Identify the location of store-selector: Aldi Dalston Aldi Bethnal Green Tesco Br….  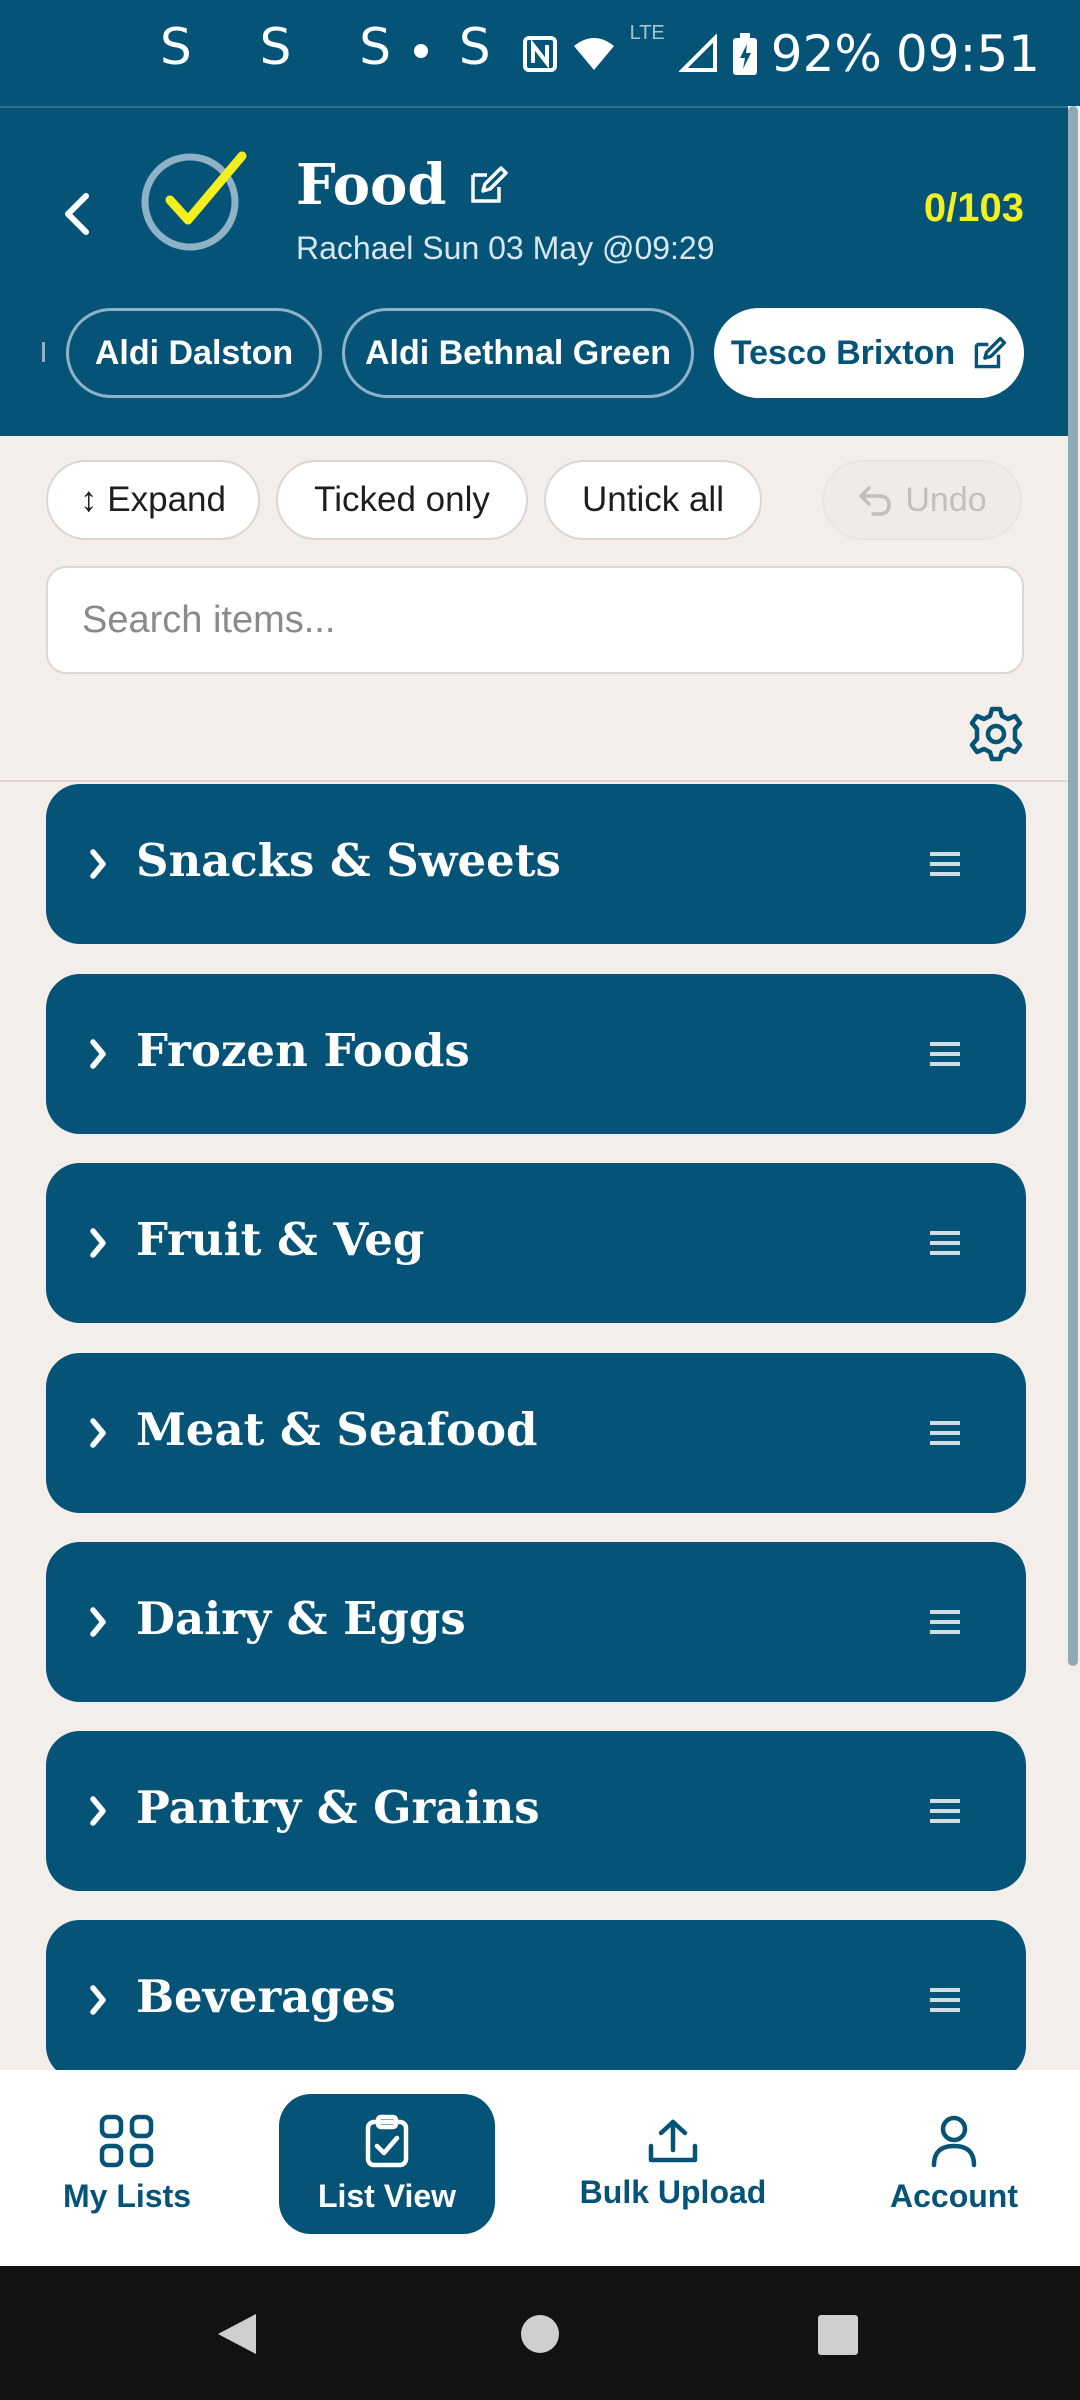
(540, 356).